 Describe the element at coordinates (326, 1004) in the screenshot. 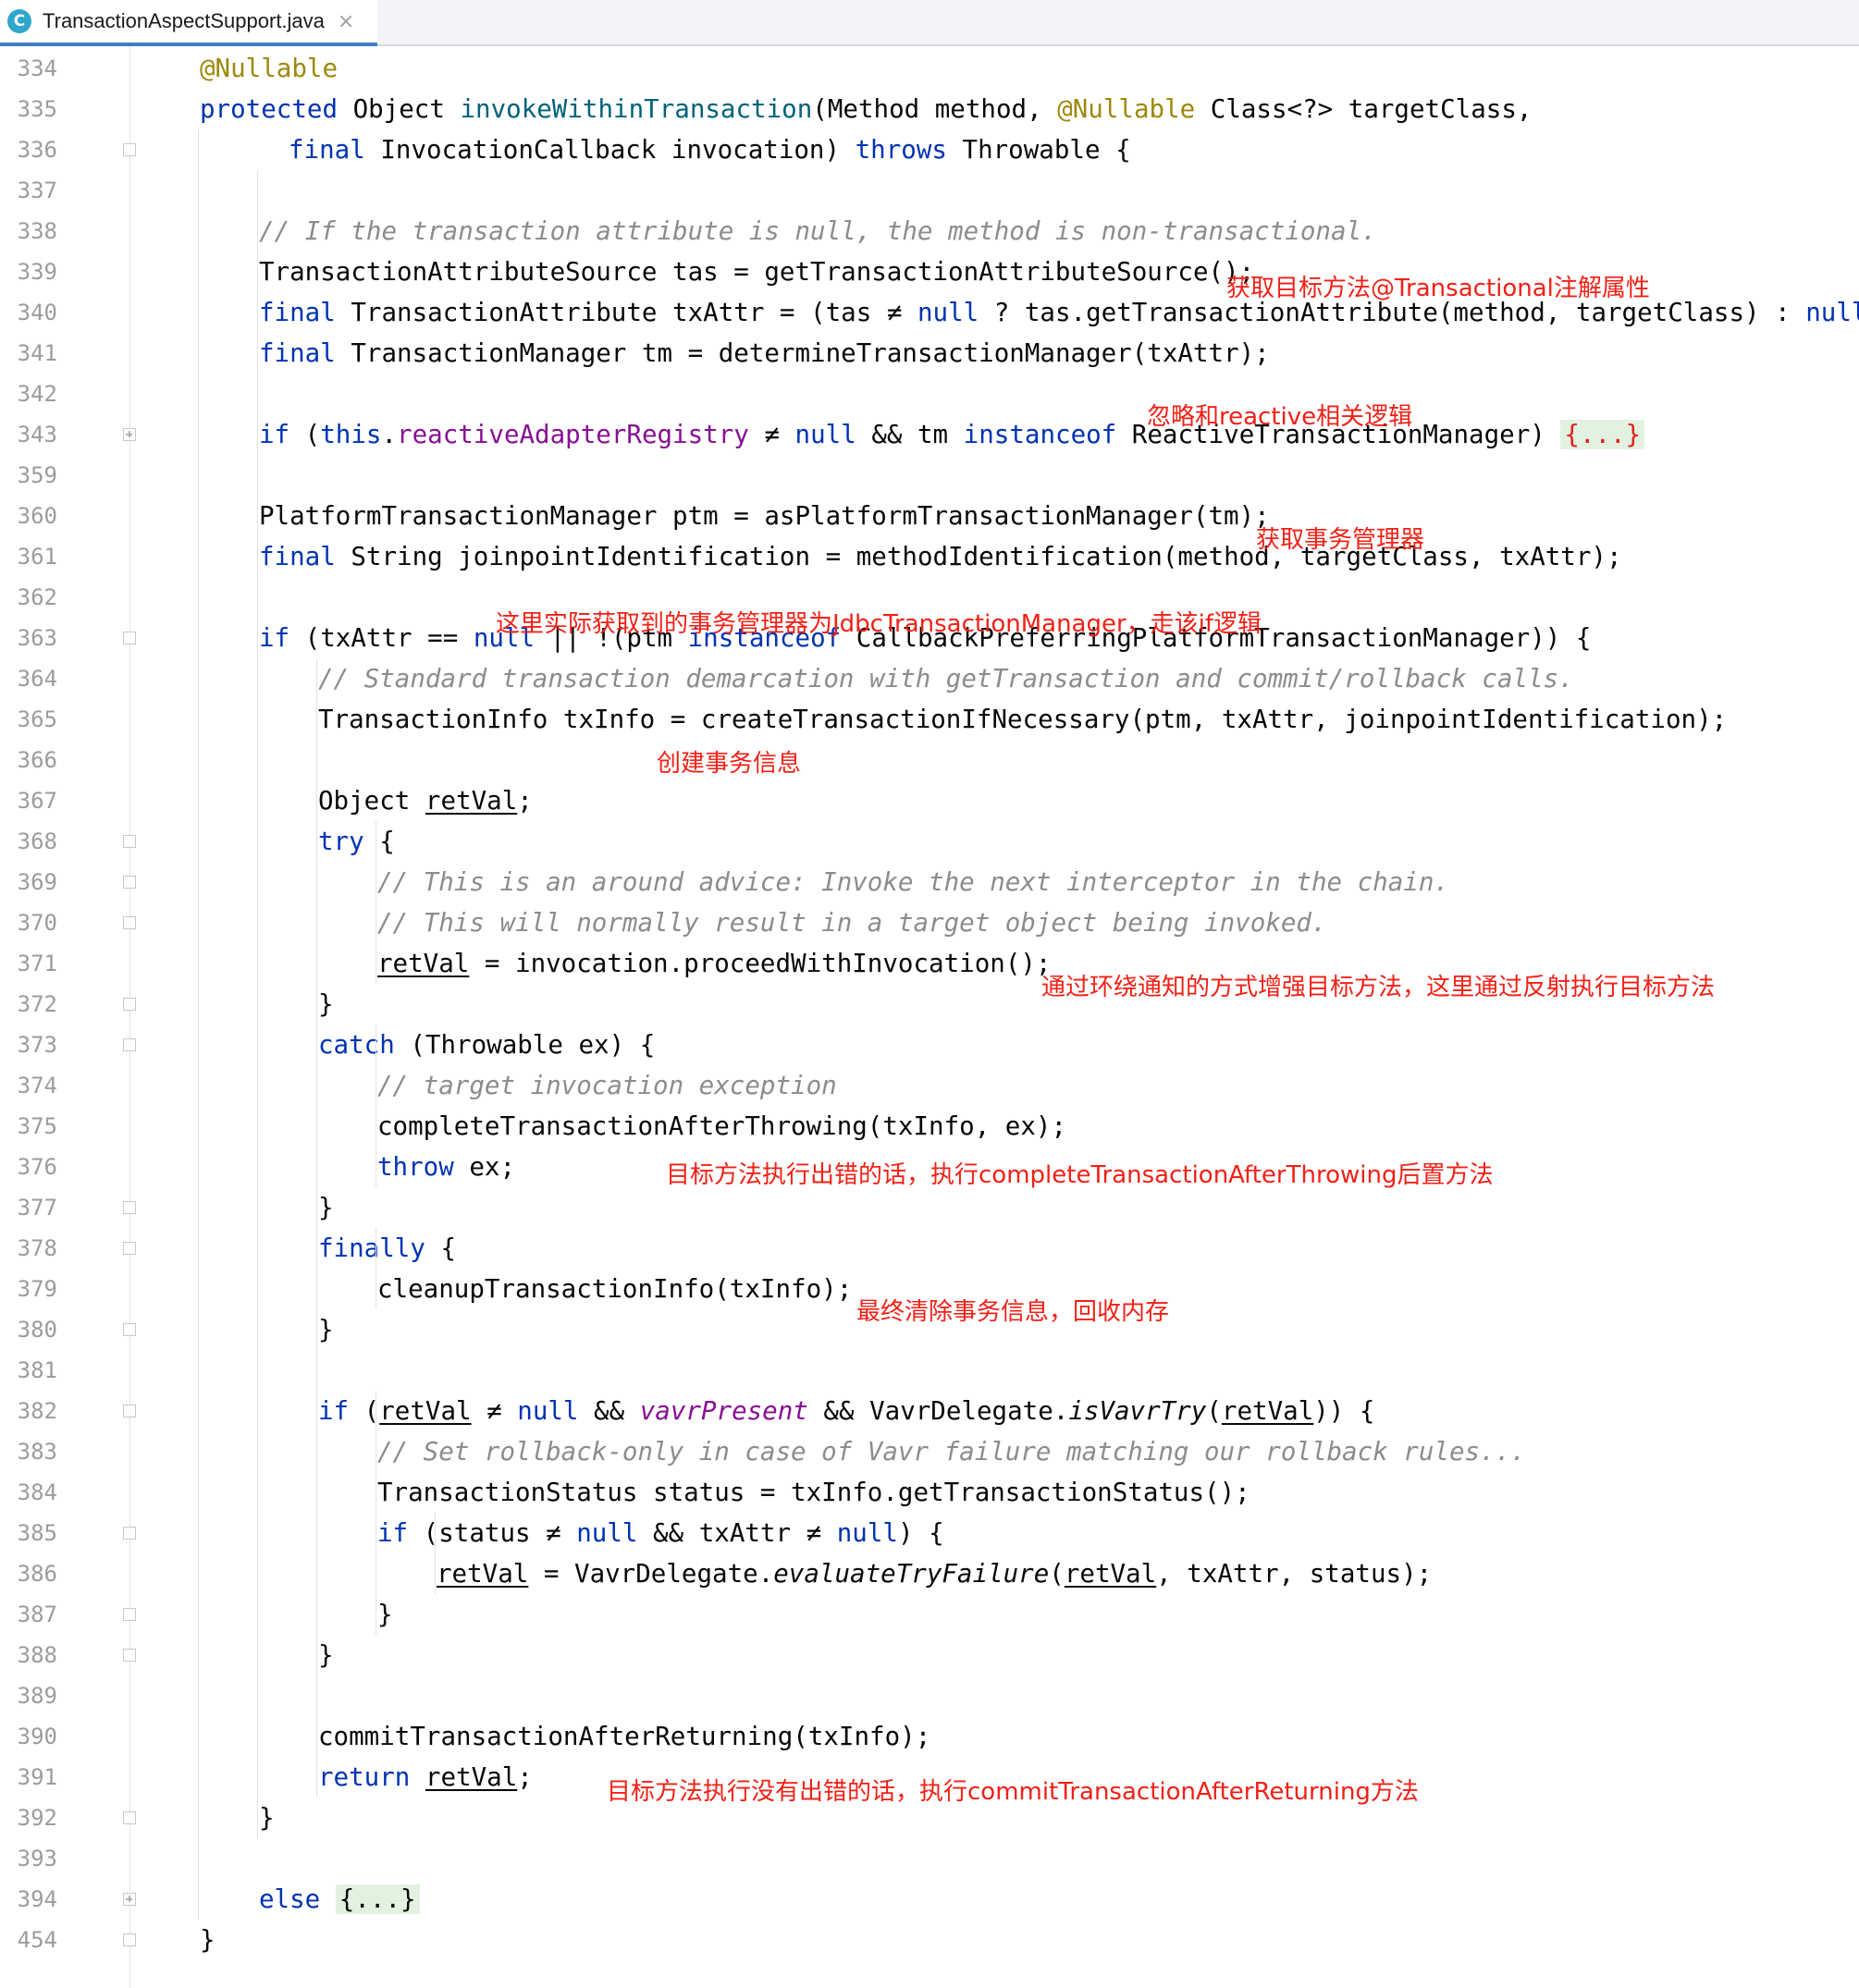

I see `code-line-372: }` at that location.